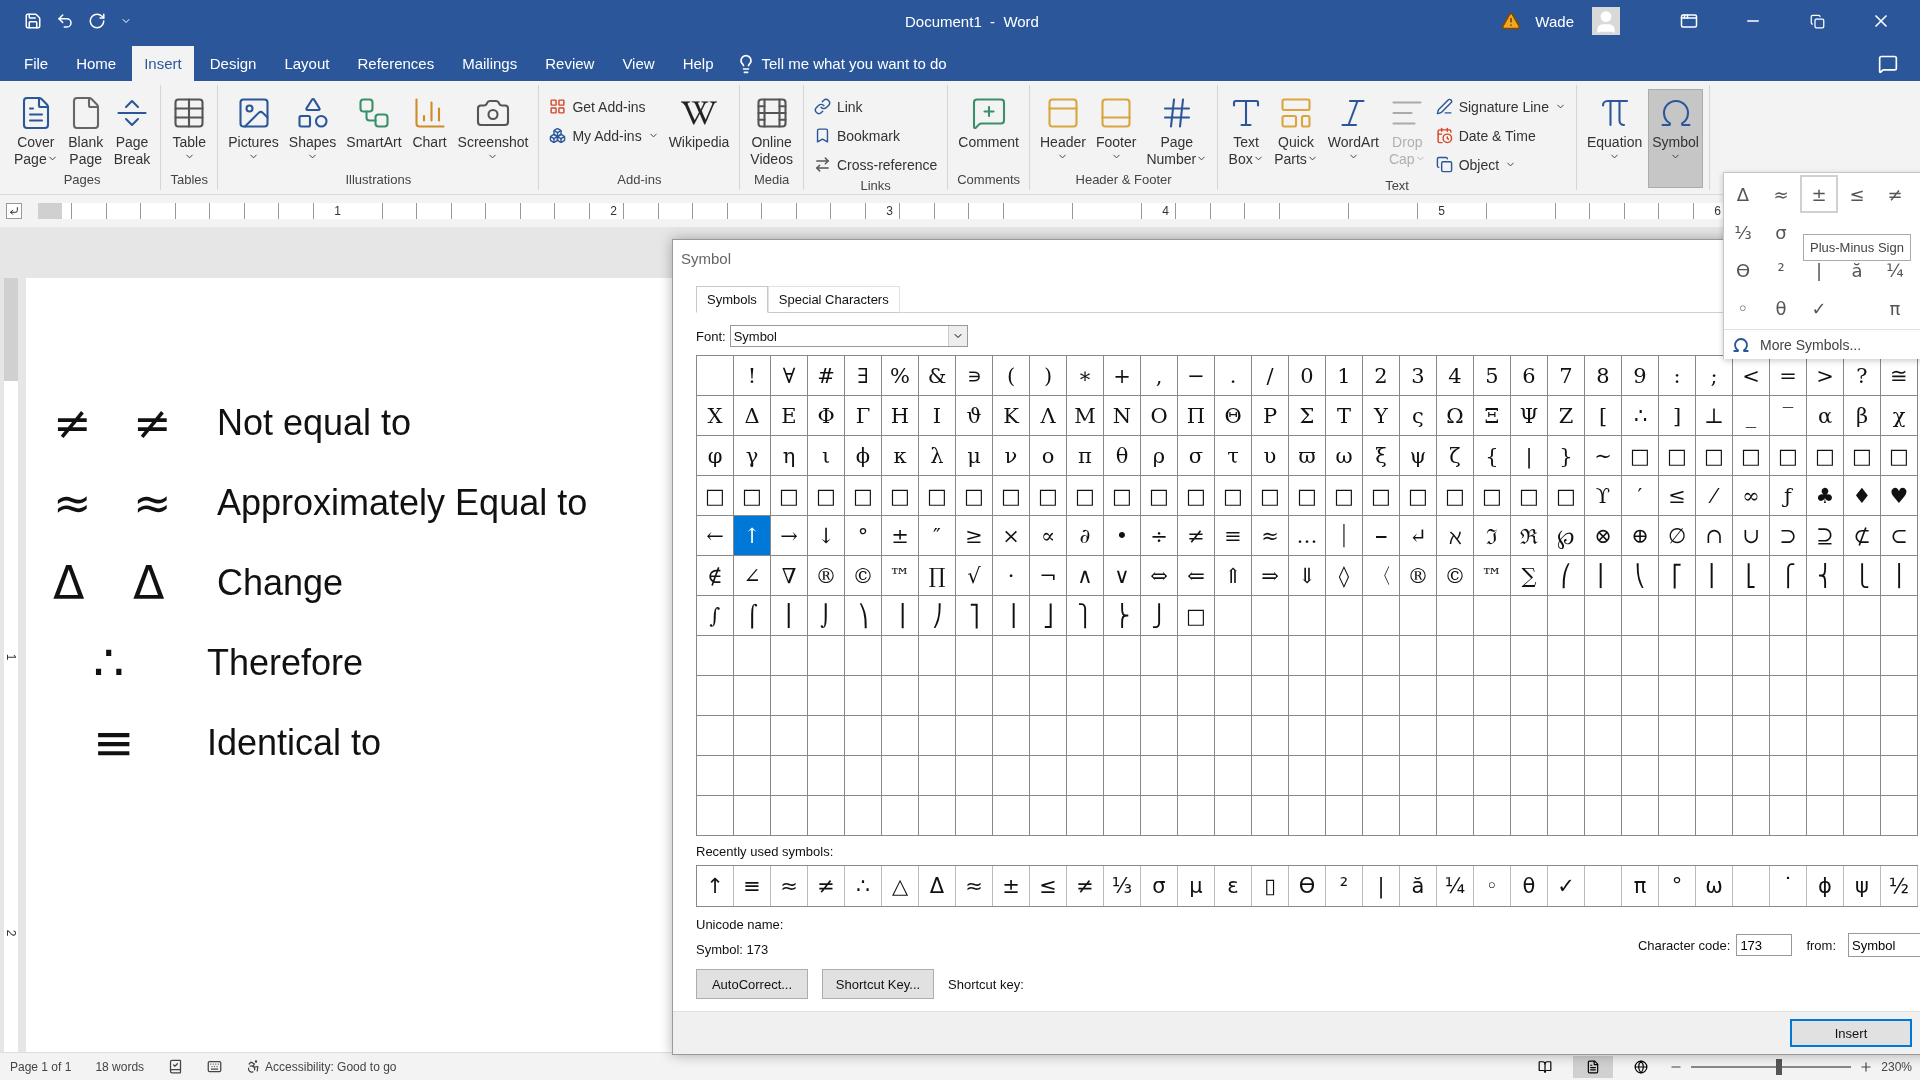 This screenshot has height=1080, width=1920. What do you see at coordinates (1714, 416) in the screenshot?
I see `symbol-cell: ⊥` at bounding box center [1714, 416].